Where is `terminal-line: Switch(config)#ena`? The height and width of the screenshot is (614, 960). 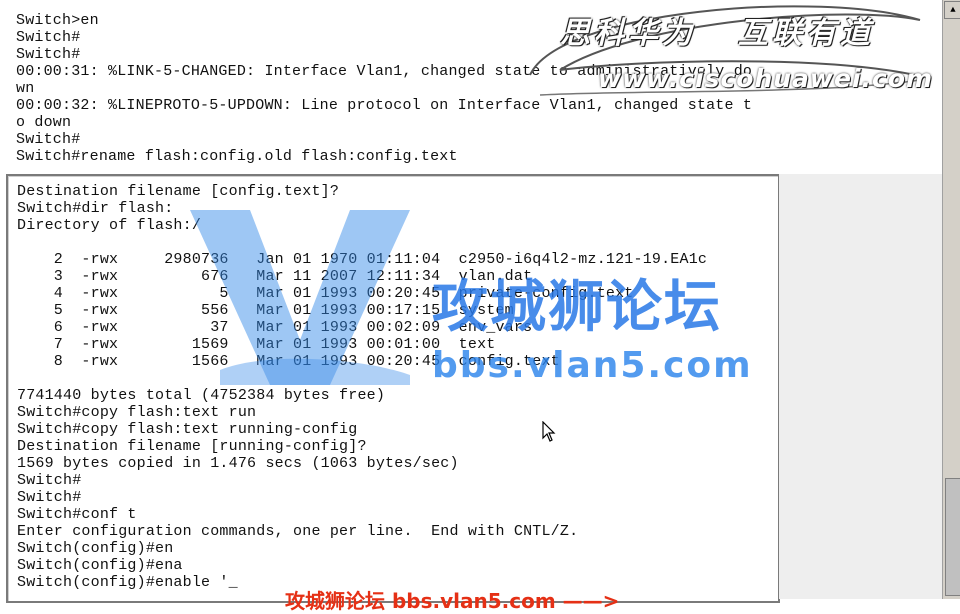
terminal-line: Switch(config)#ena is located at coordinates (100, 565).